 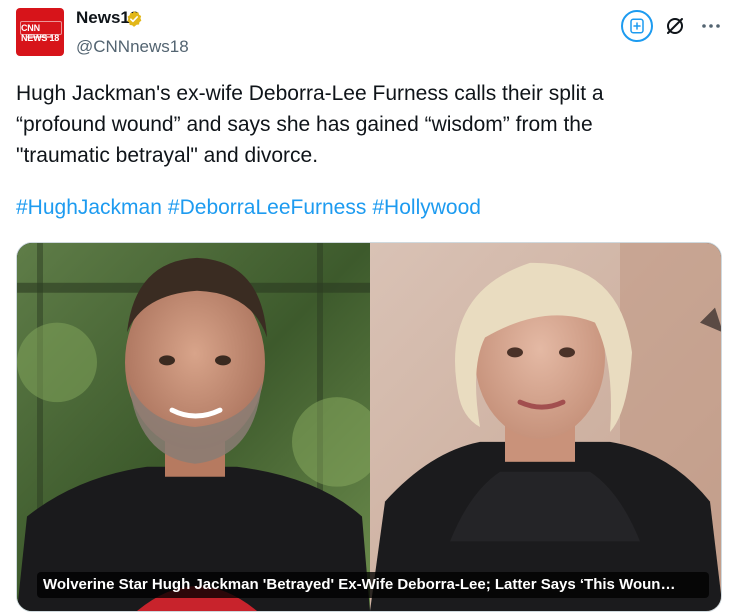 I want to click on tweet-hashtags: #HughJackman #DeborraLeeFurness #Hollywood, so click(x=251, y=208).